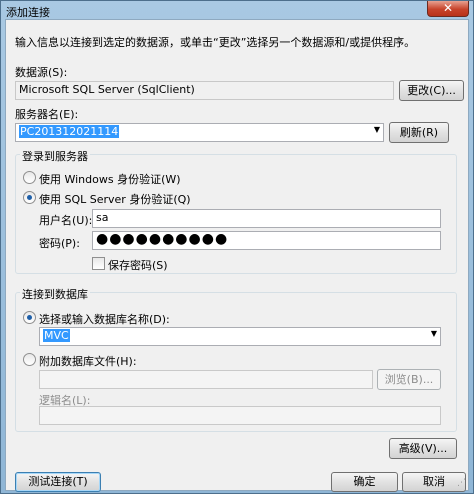 The height and width of the screenshot is (494, 474). Describe the element at coordinates (29, 197) in the screenshot. I see `sql-auth-radio` at that location.